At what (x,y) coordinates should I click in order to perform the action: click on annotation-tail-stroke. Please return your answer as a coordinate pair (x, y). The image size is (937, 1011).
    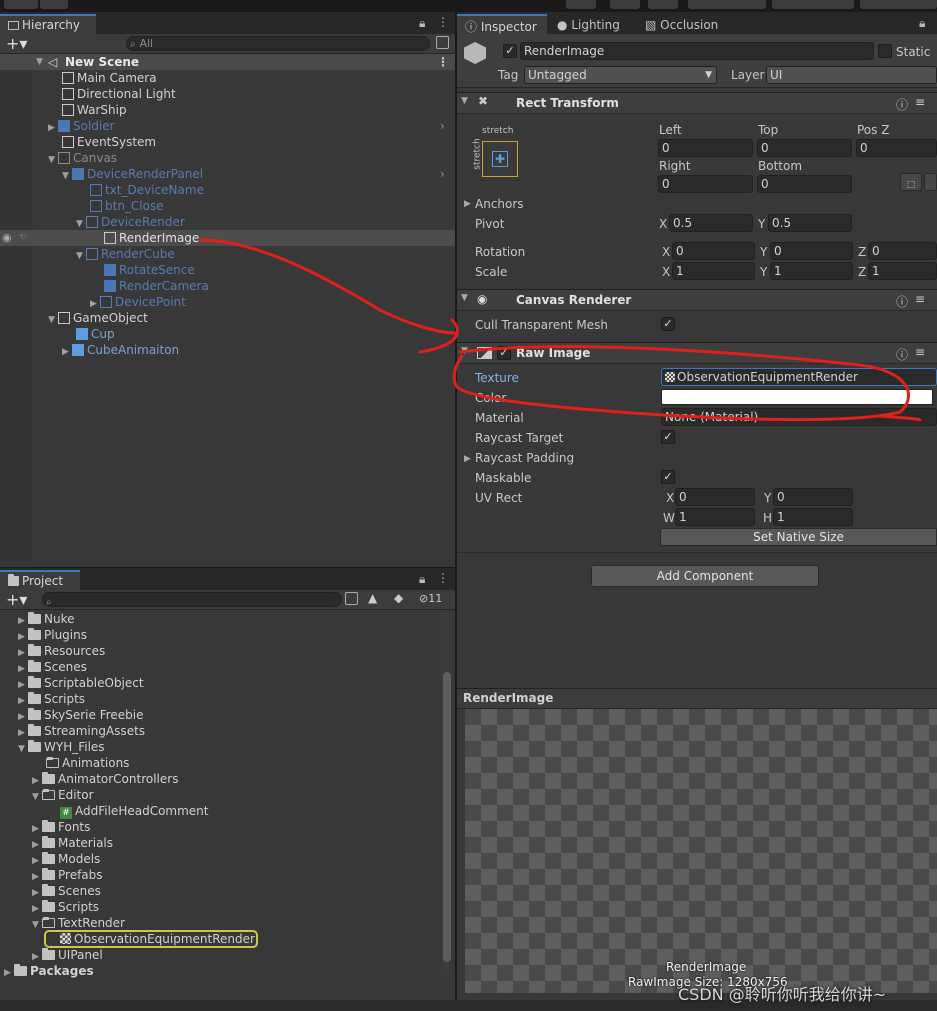
    Looking at the image, I should click on (900, 418).